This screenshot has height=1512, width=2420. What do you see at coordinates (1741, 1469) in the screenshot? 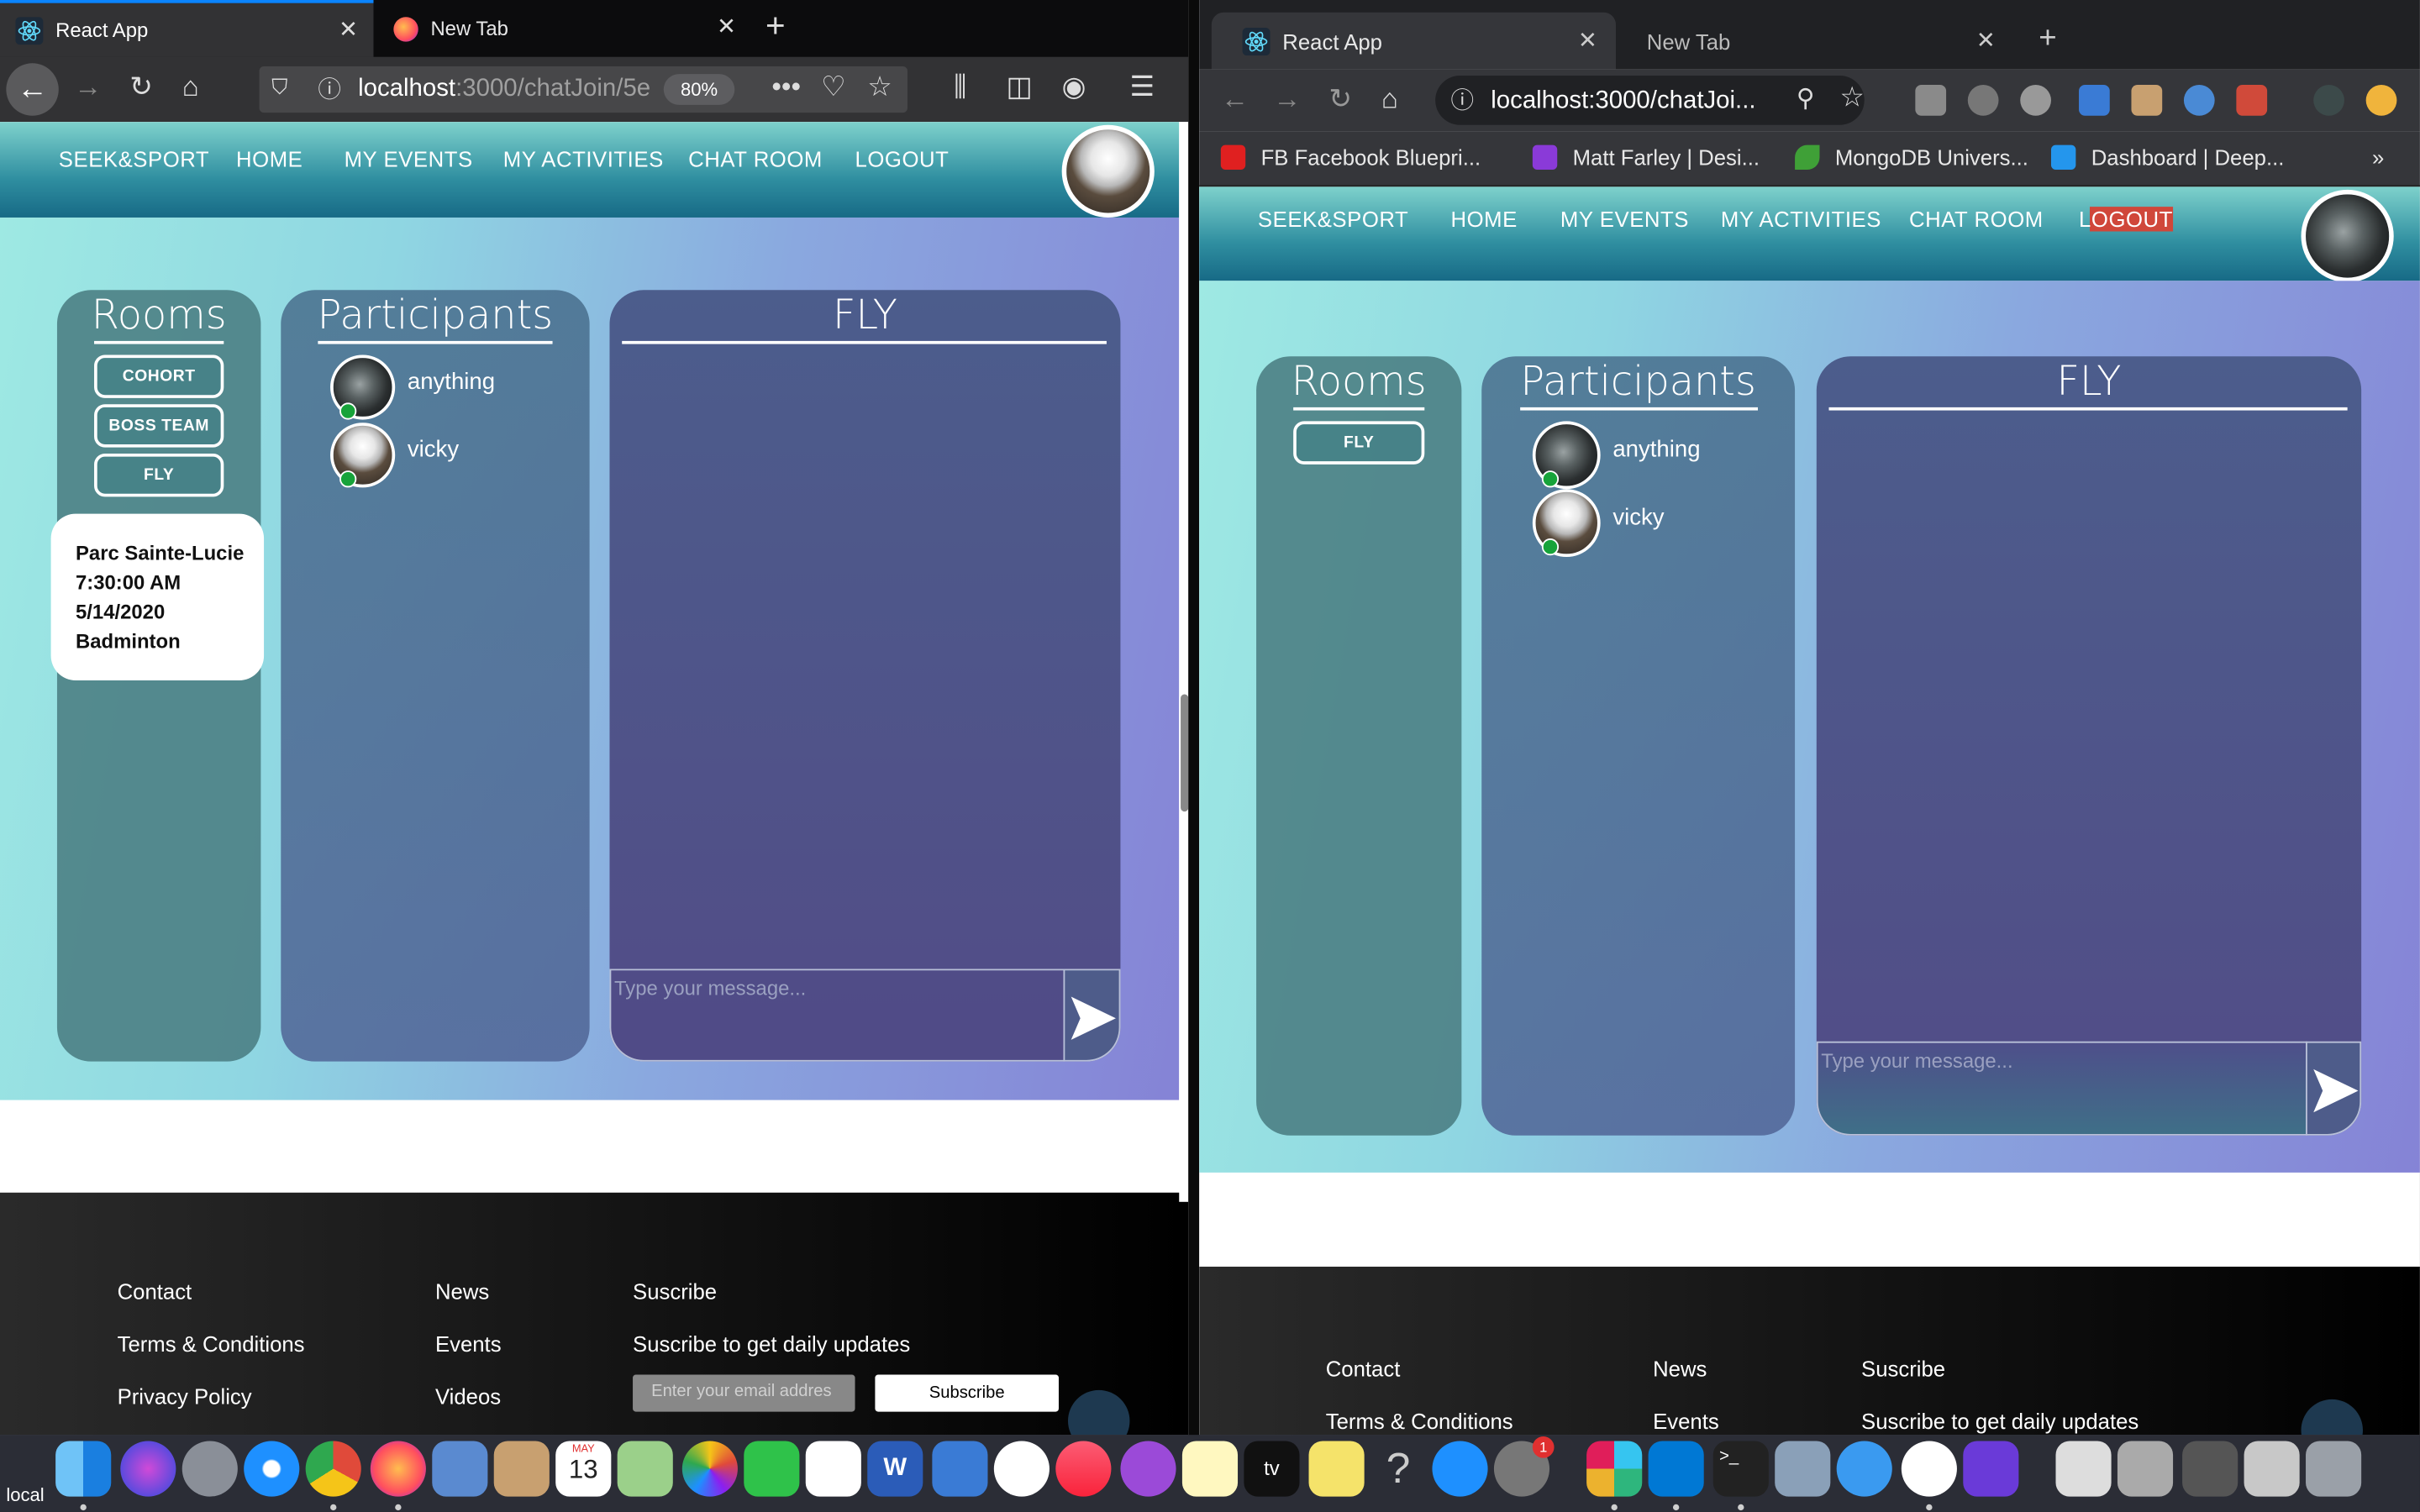
I see `terminal-icon: >_` at bounding box center [1741, 1469].